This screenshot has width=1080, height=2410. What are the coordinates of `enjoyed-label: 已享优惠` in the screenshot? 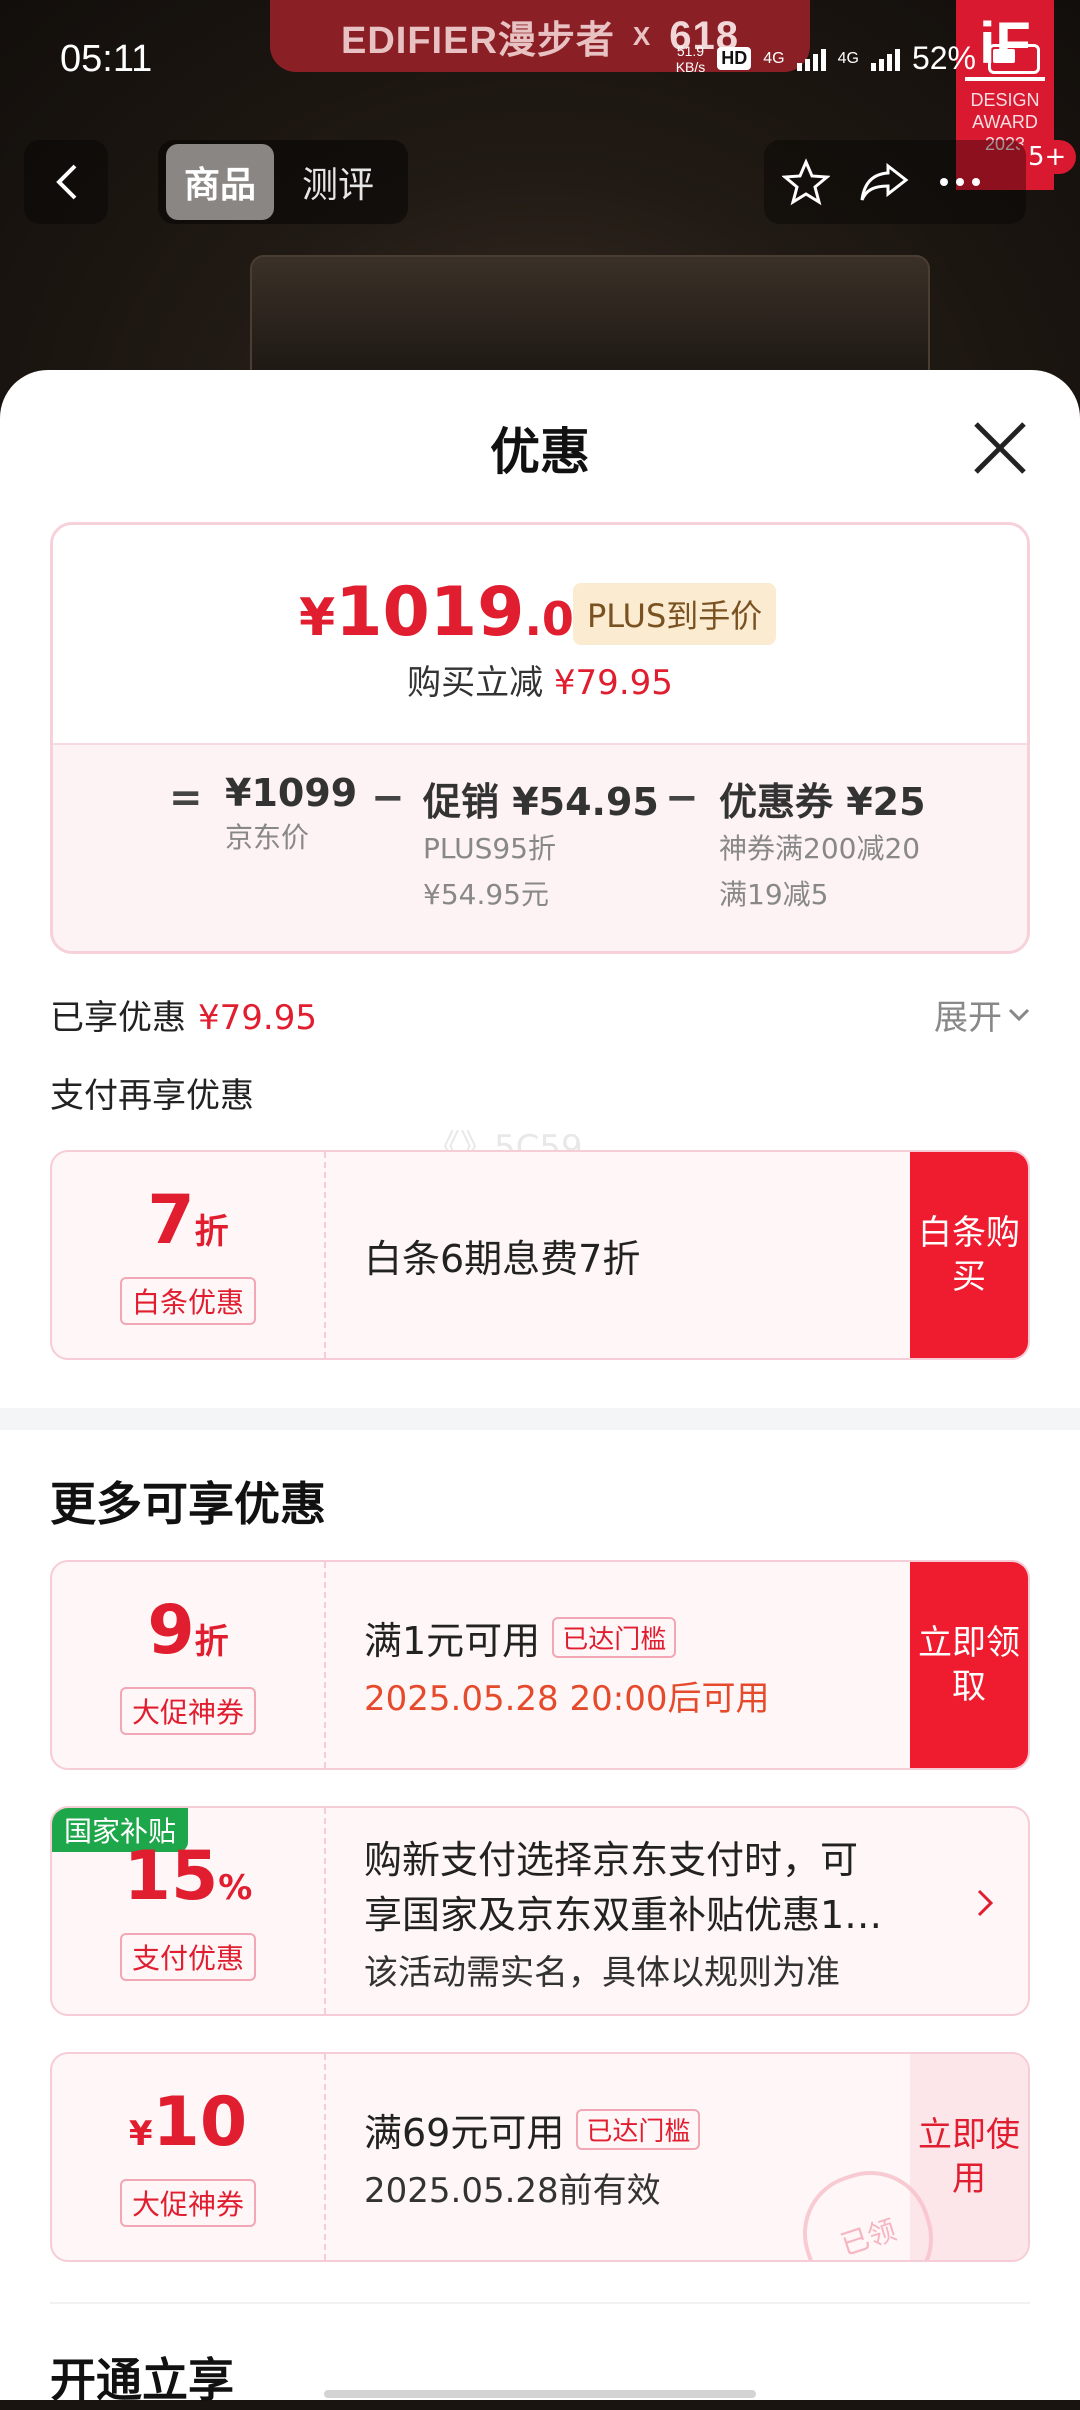 It's located at (118, 1018).